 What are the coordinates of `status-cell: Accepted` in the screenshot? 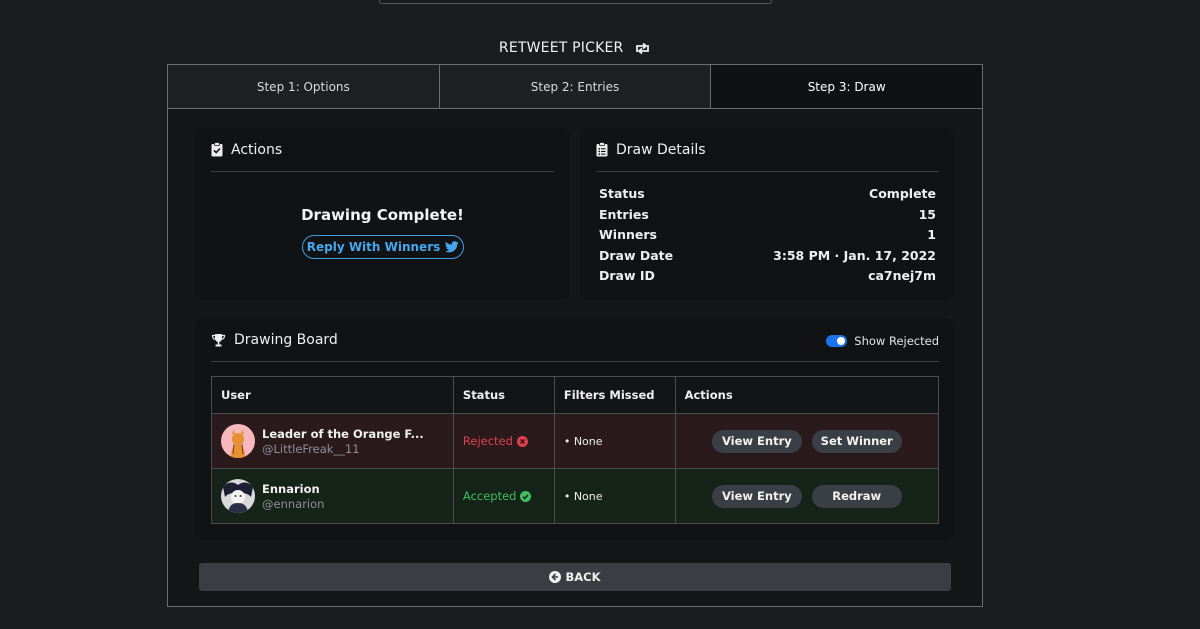 It's located at (503, 496).